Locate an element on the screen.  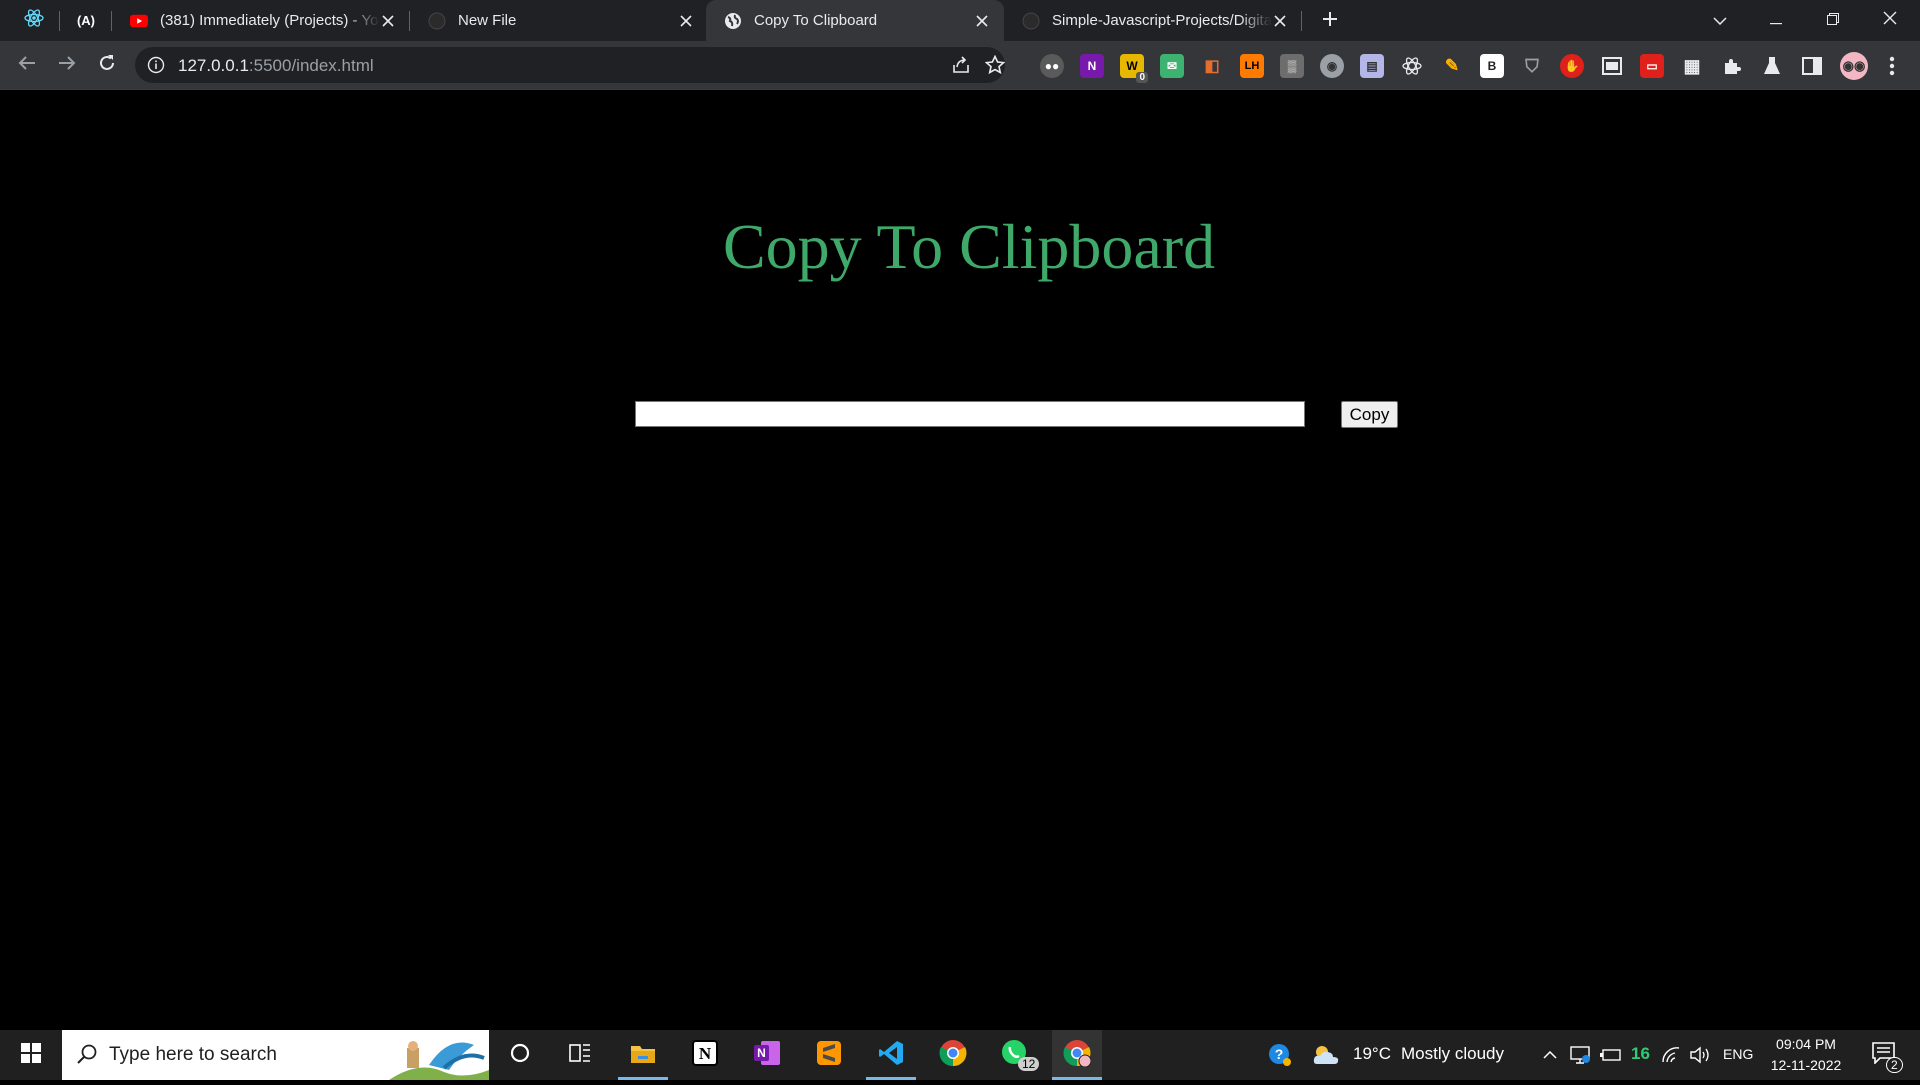
taskbar-file-explorer is located at coordinates (643, 1055).